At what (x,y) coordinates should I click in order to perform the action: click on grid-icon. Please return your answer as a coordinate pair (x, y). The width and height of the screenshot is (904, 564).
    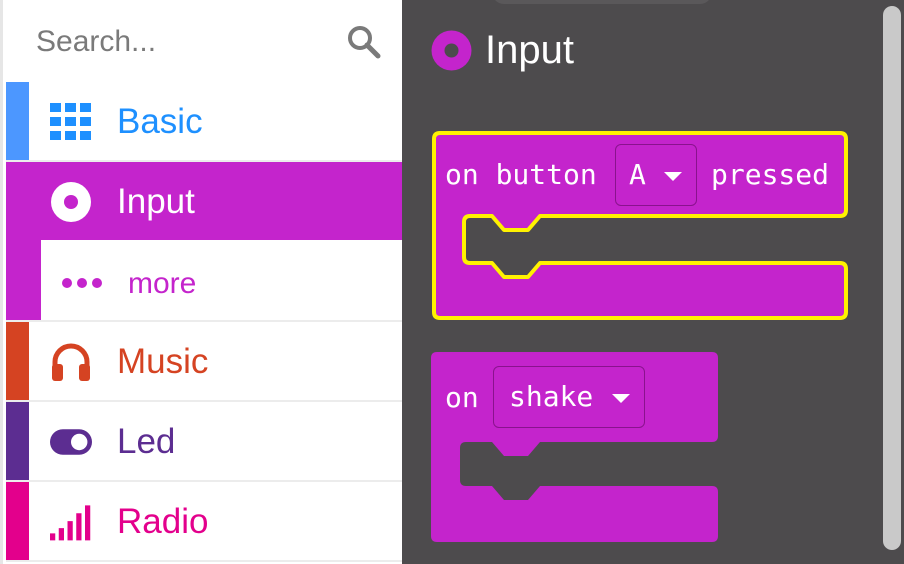
    Looking at the image, I should click on (71, 122).